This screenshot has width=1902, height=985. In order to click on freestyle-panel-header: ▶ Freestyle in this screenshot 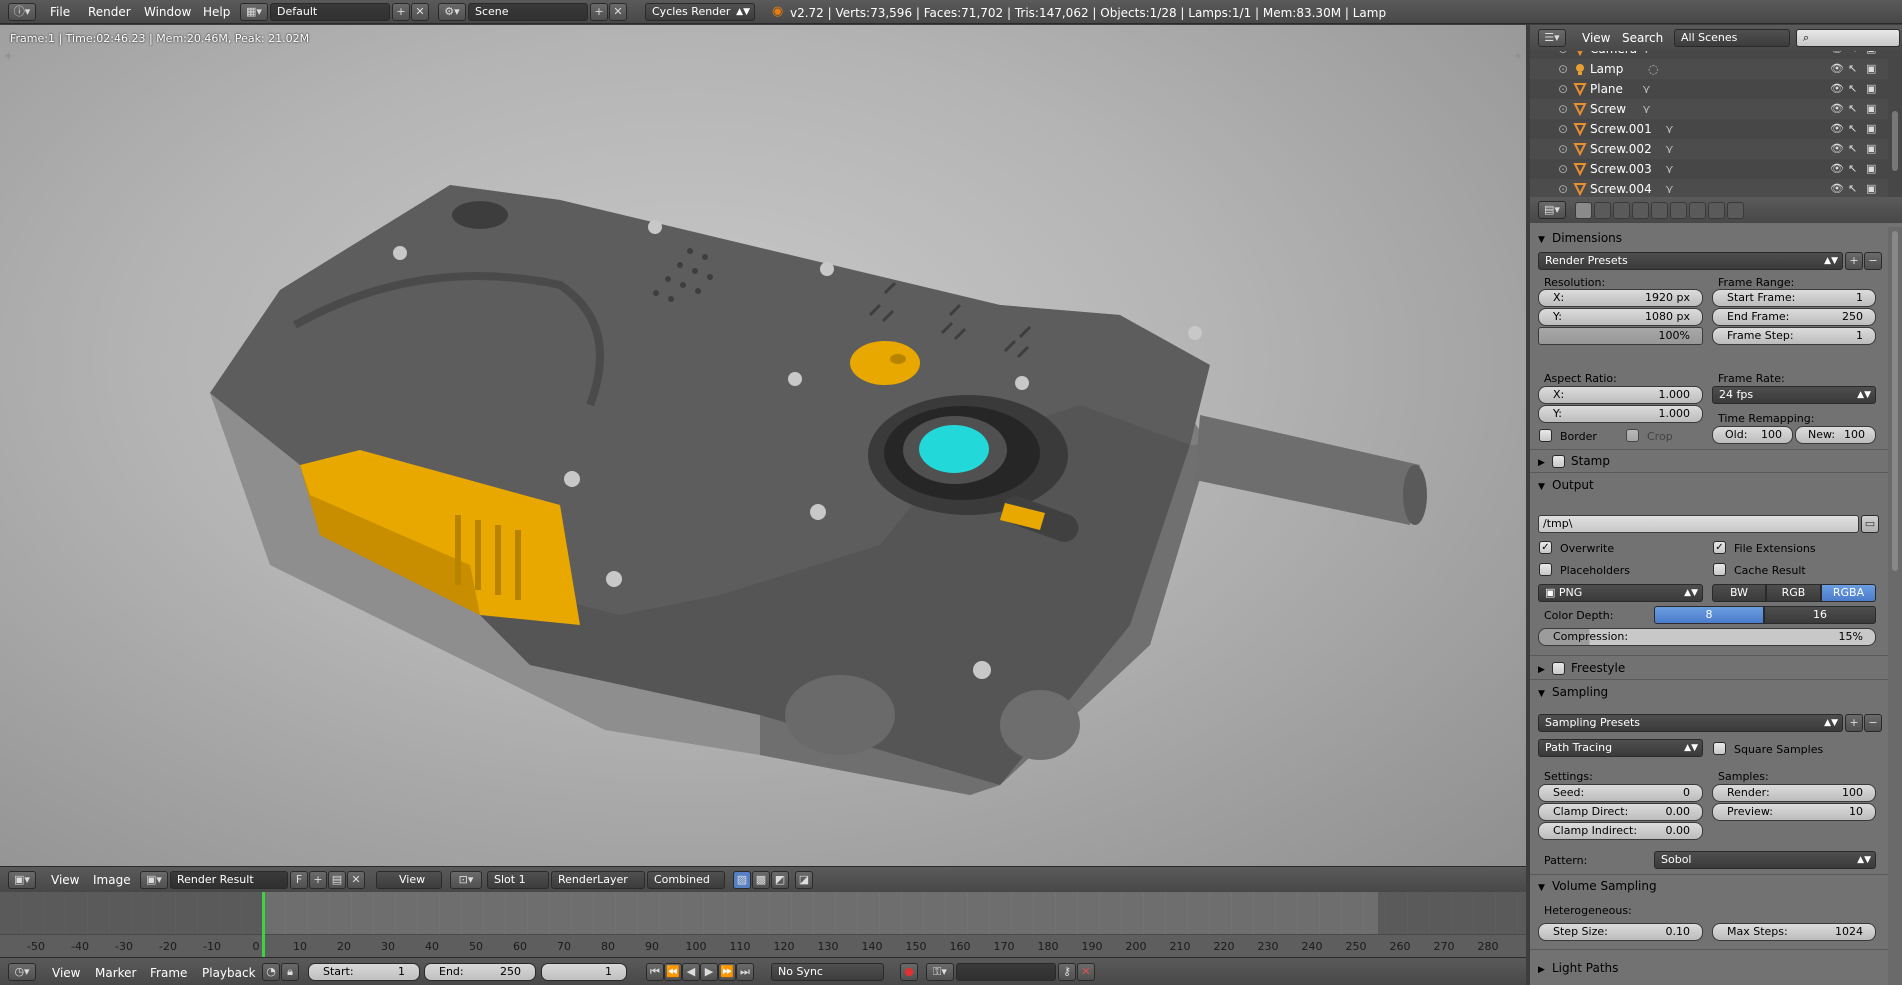, I will do `click(1716, 668)`.